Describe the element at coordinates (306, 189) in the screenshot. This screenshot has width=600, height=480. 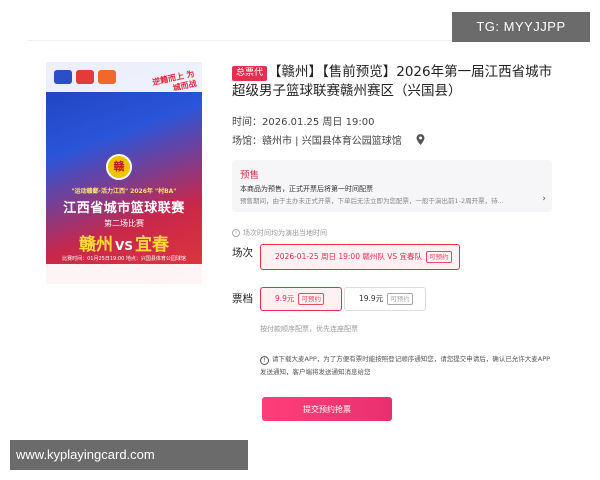
I see `presale-summary: 本商品为预售，正式开票后将第一时间配票` at that location.